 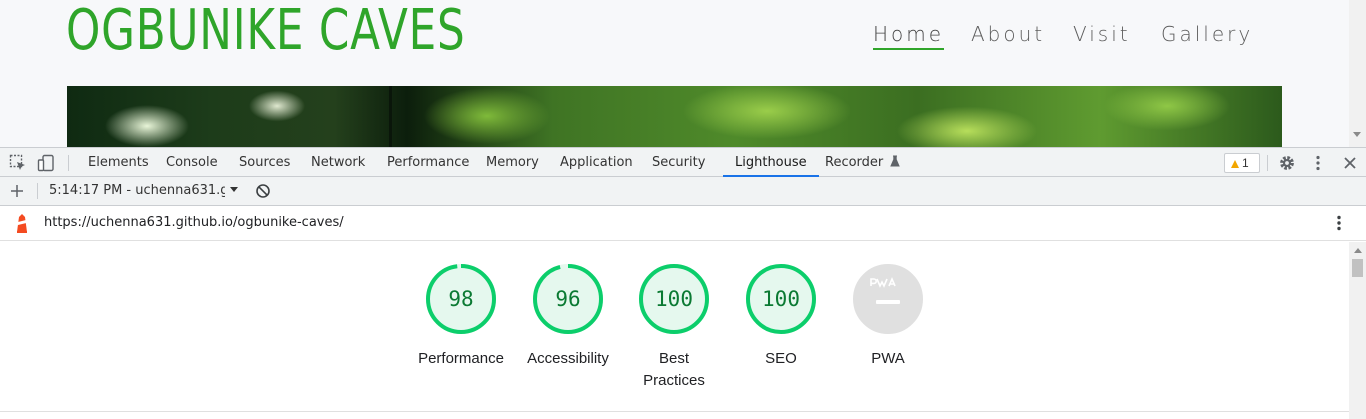 I want to click on site-title: OGBUNIKE CAVES, so click(x=266, y=31).